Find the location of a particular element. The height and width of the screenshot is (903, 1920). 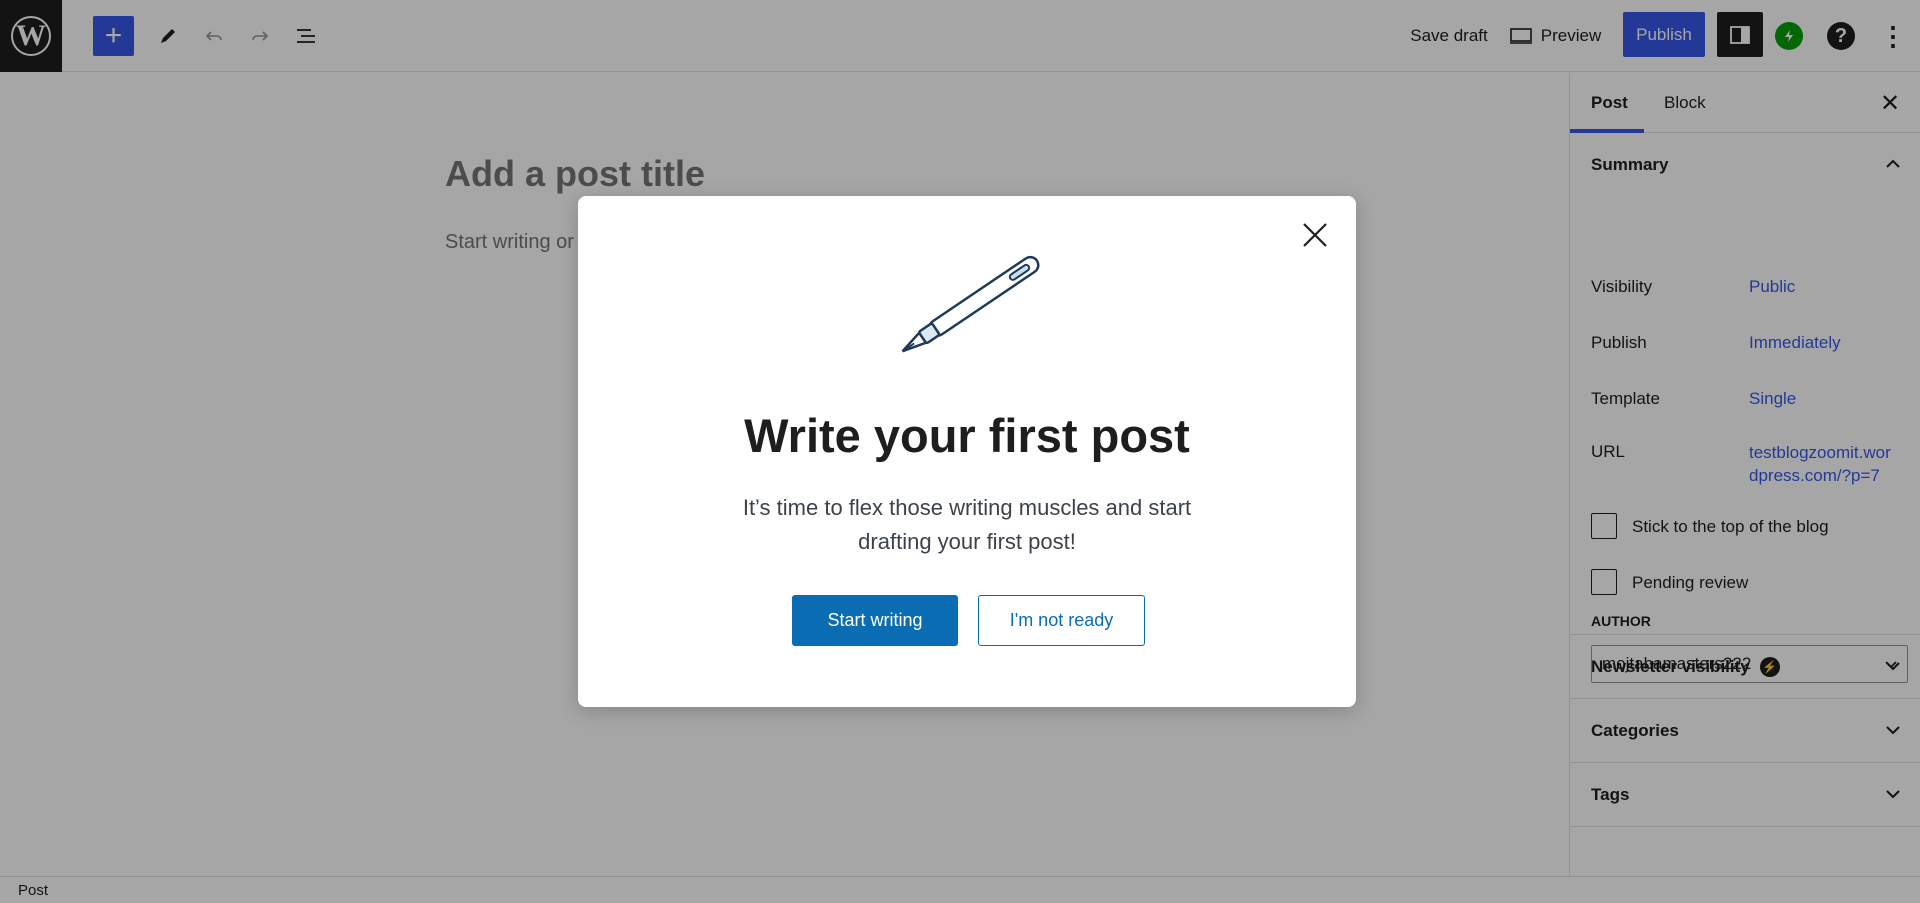

modal-close-button is located at coordinates (1315, 235).